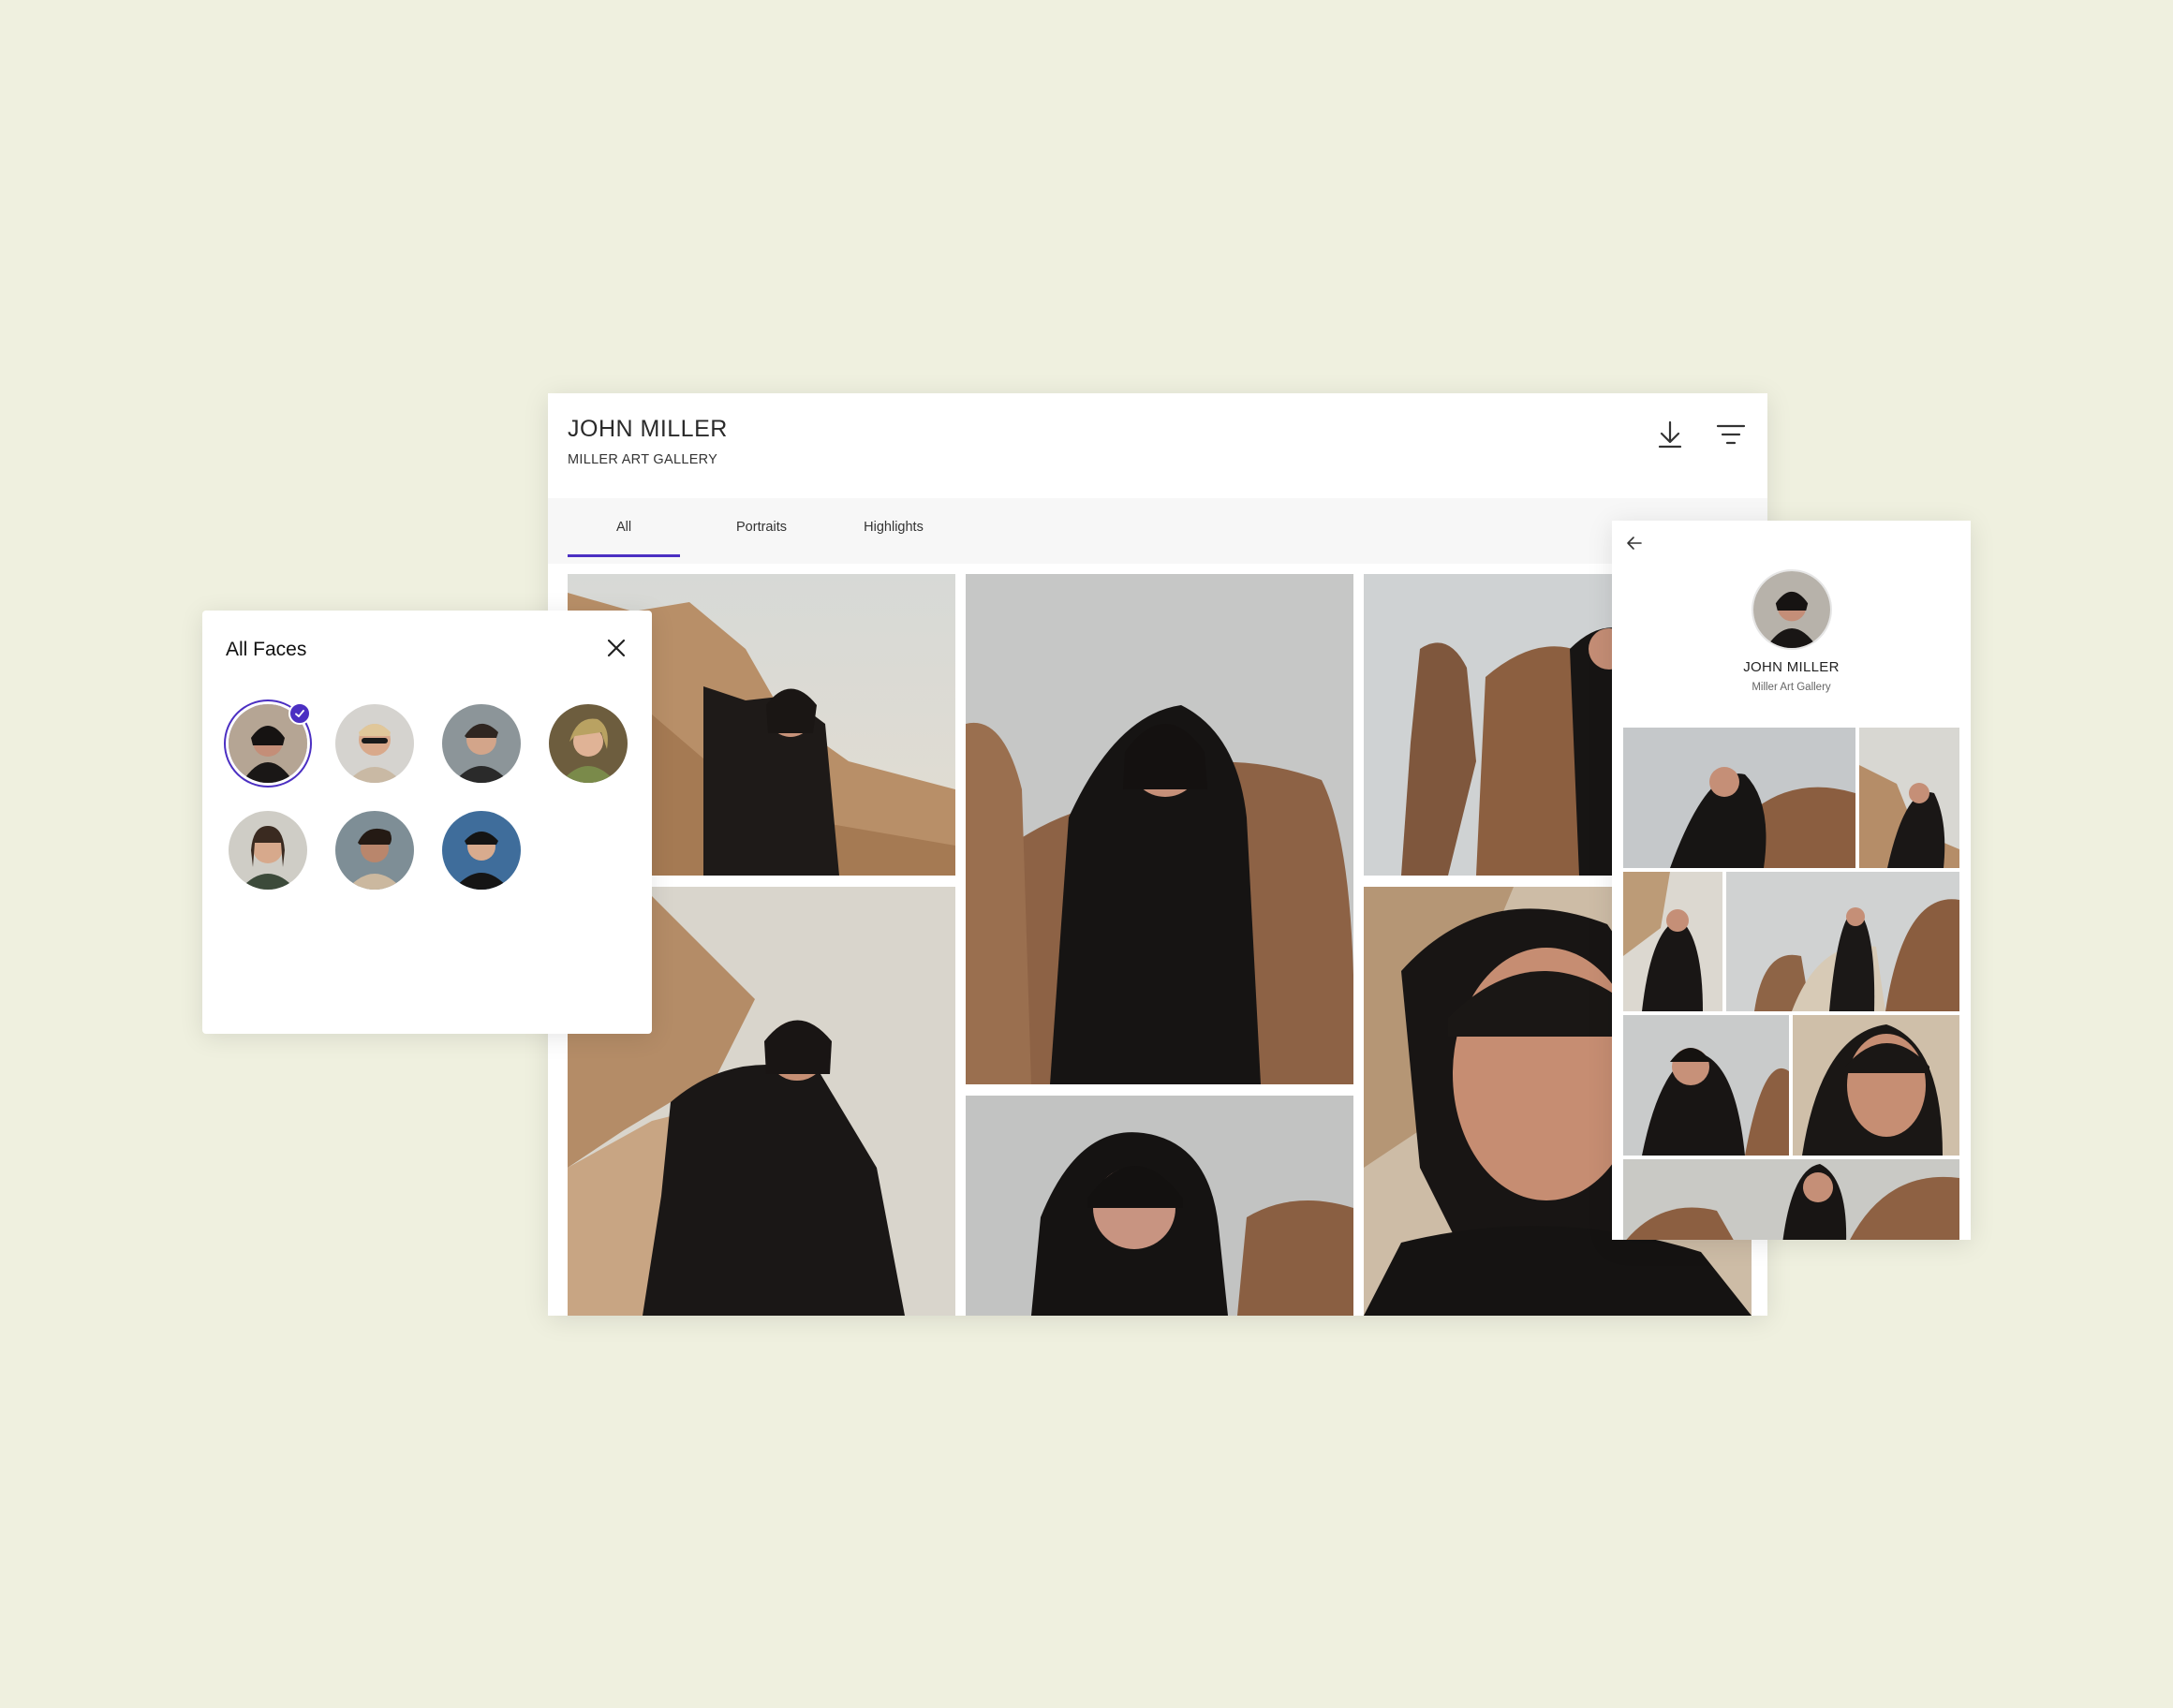 This screenshot has height=1708, width=2173. I want to click on arrow-left-icon, so click(1635, 544).